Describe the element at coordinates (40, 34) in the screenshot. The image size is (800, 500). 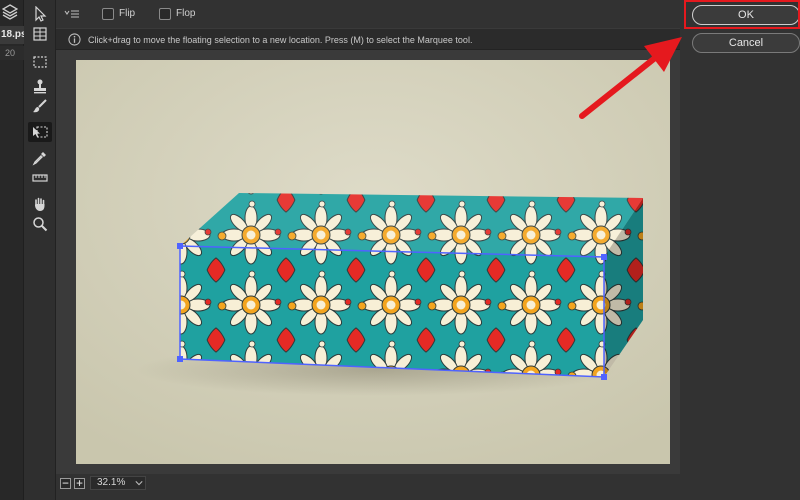
I see `grid-tool-icon` at that location.